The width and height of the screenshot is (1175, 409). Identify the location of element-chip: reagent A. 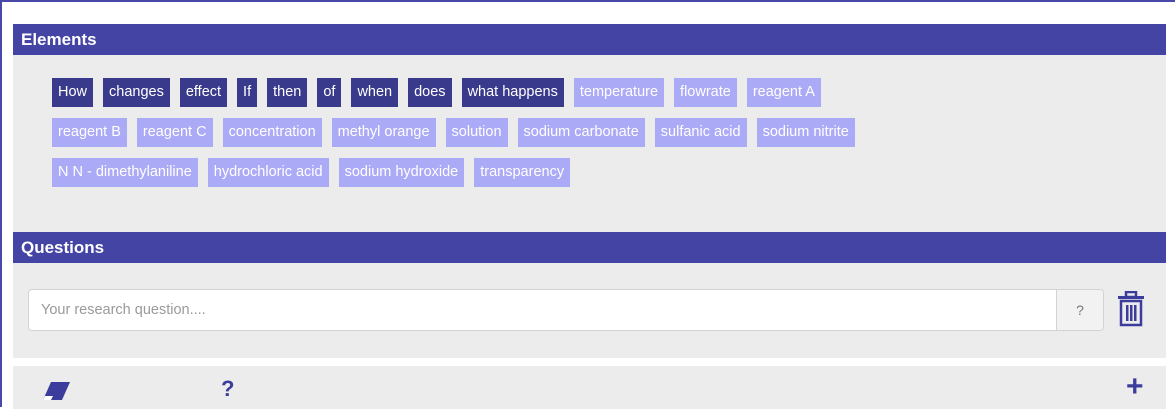
(783, 92).